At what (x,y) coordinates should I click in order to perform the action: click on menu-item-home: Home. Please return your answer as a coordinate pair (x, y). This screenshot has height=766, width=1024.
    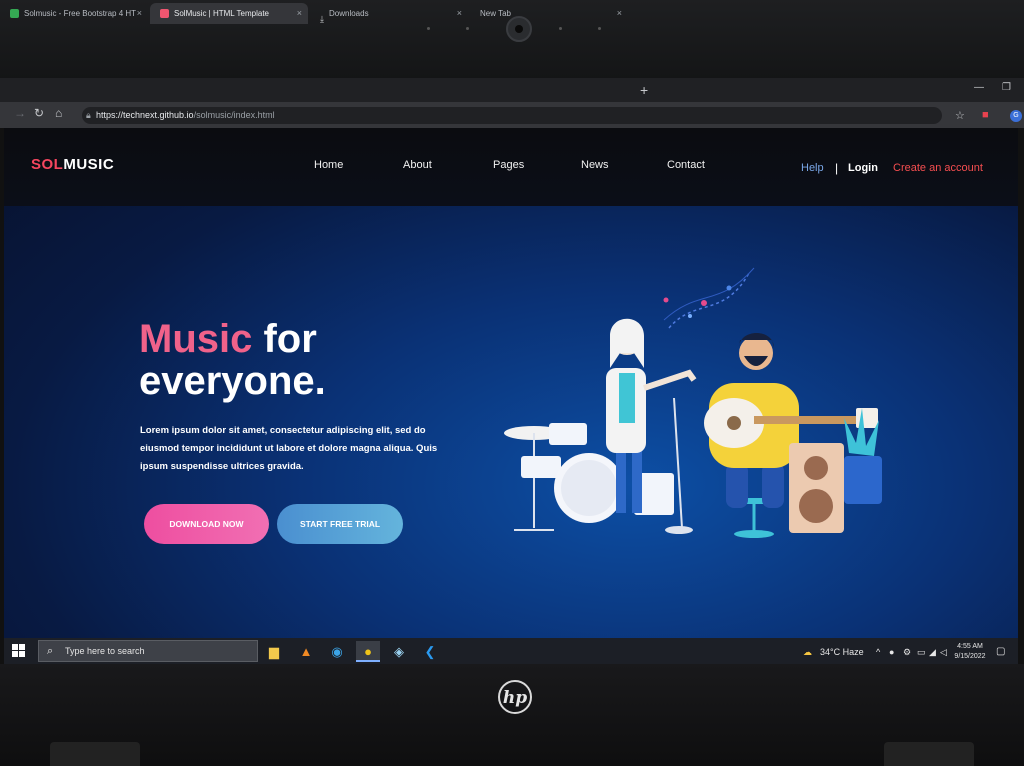
    Looking at the image, I should click on (328, 165).